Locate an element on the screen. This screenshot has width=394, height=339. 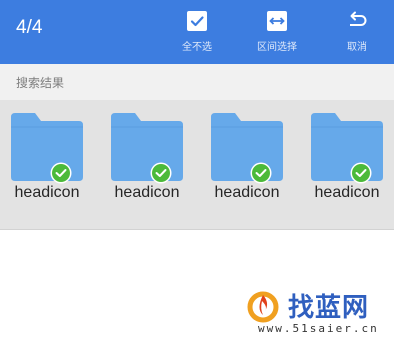
site-watermark: 找蓝网 www.51saier.cn is located at coordinates (319, 312).